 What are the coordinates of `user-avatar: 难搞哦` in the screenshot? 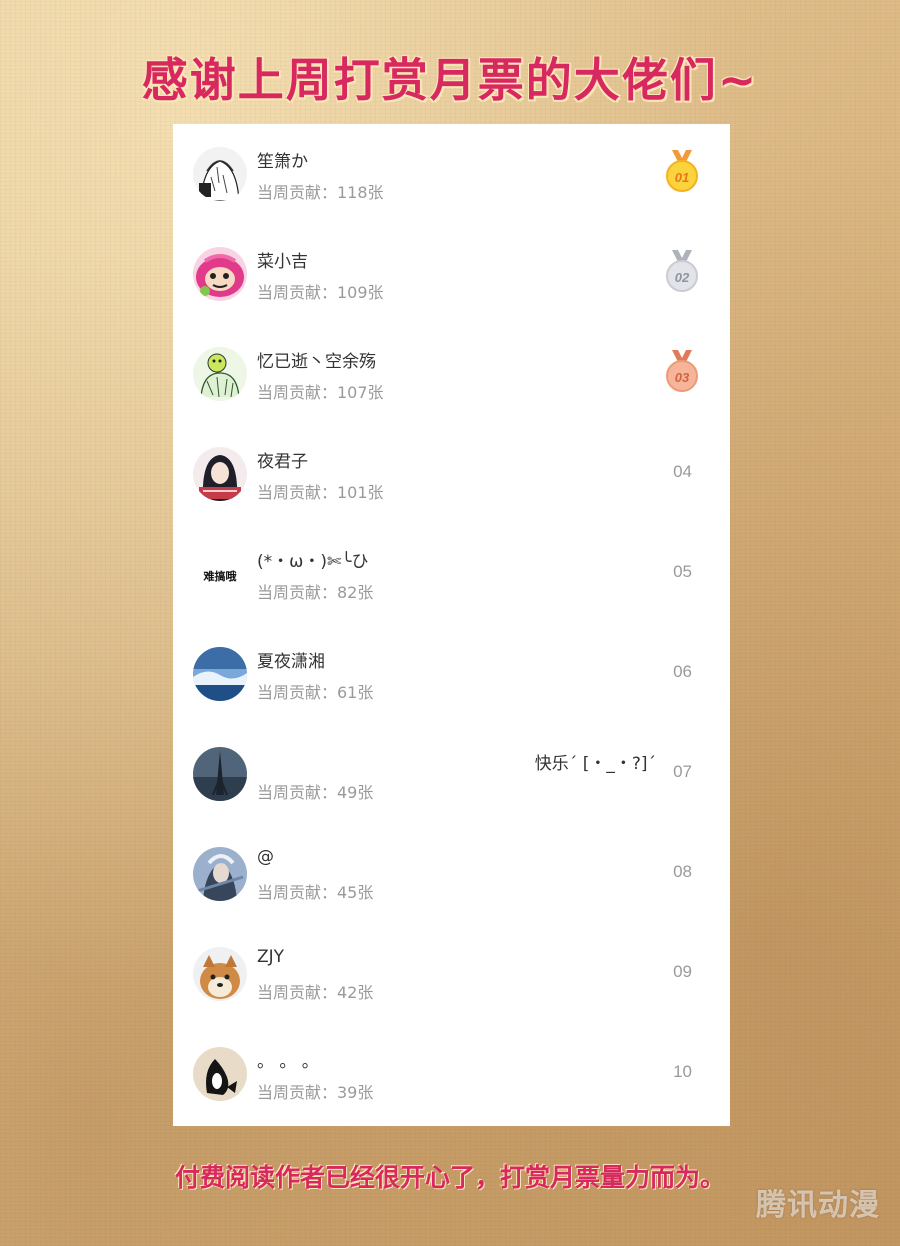 It's located at (220, 574).